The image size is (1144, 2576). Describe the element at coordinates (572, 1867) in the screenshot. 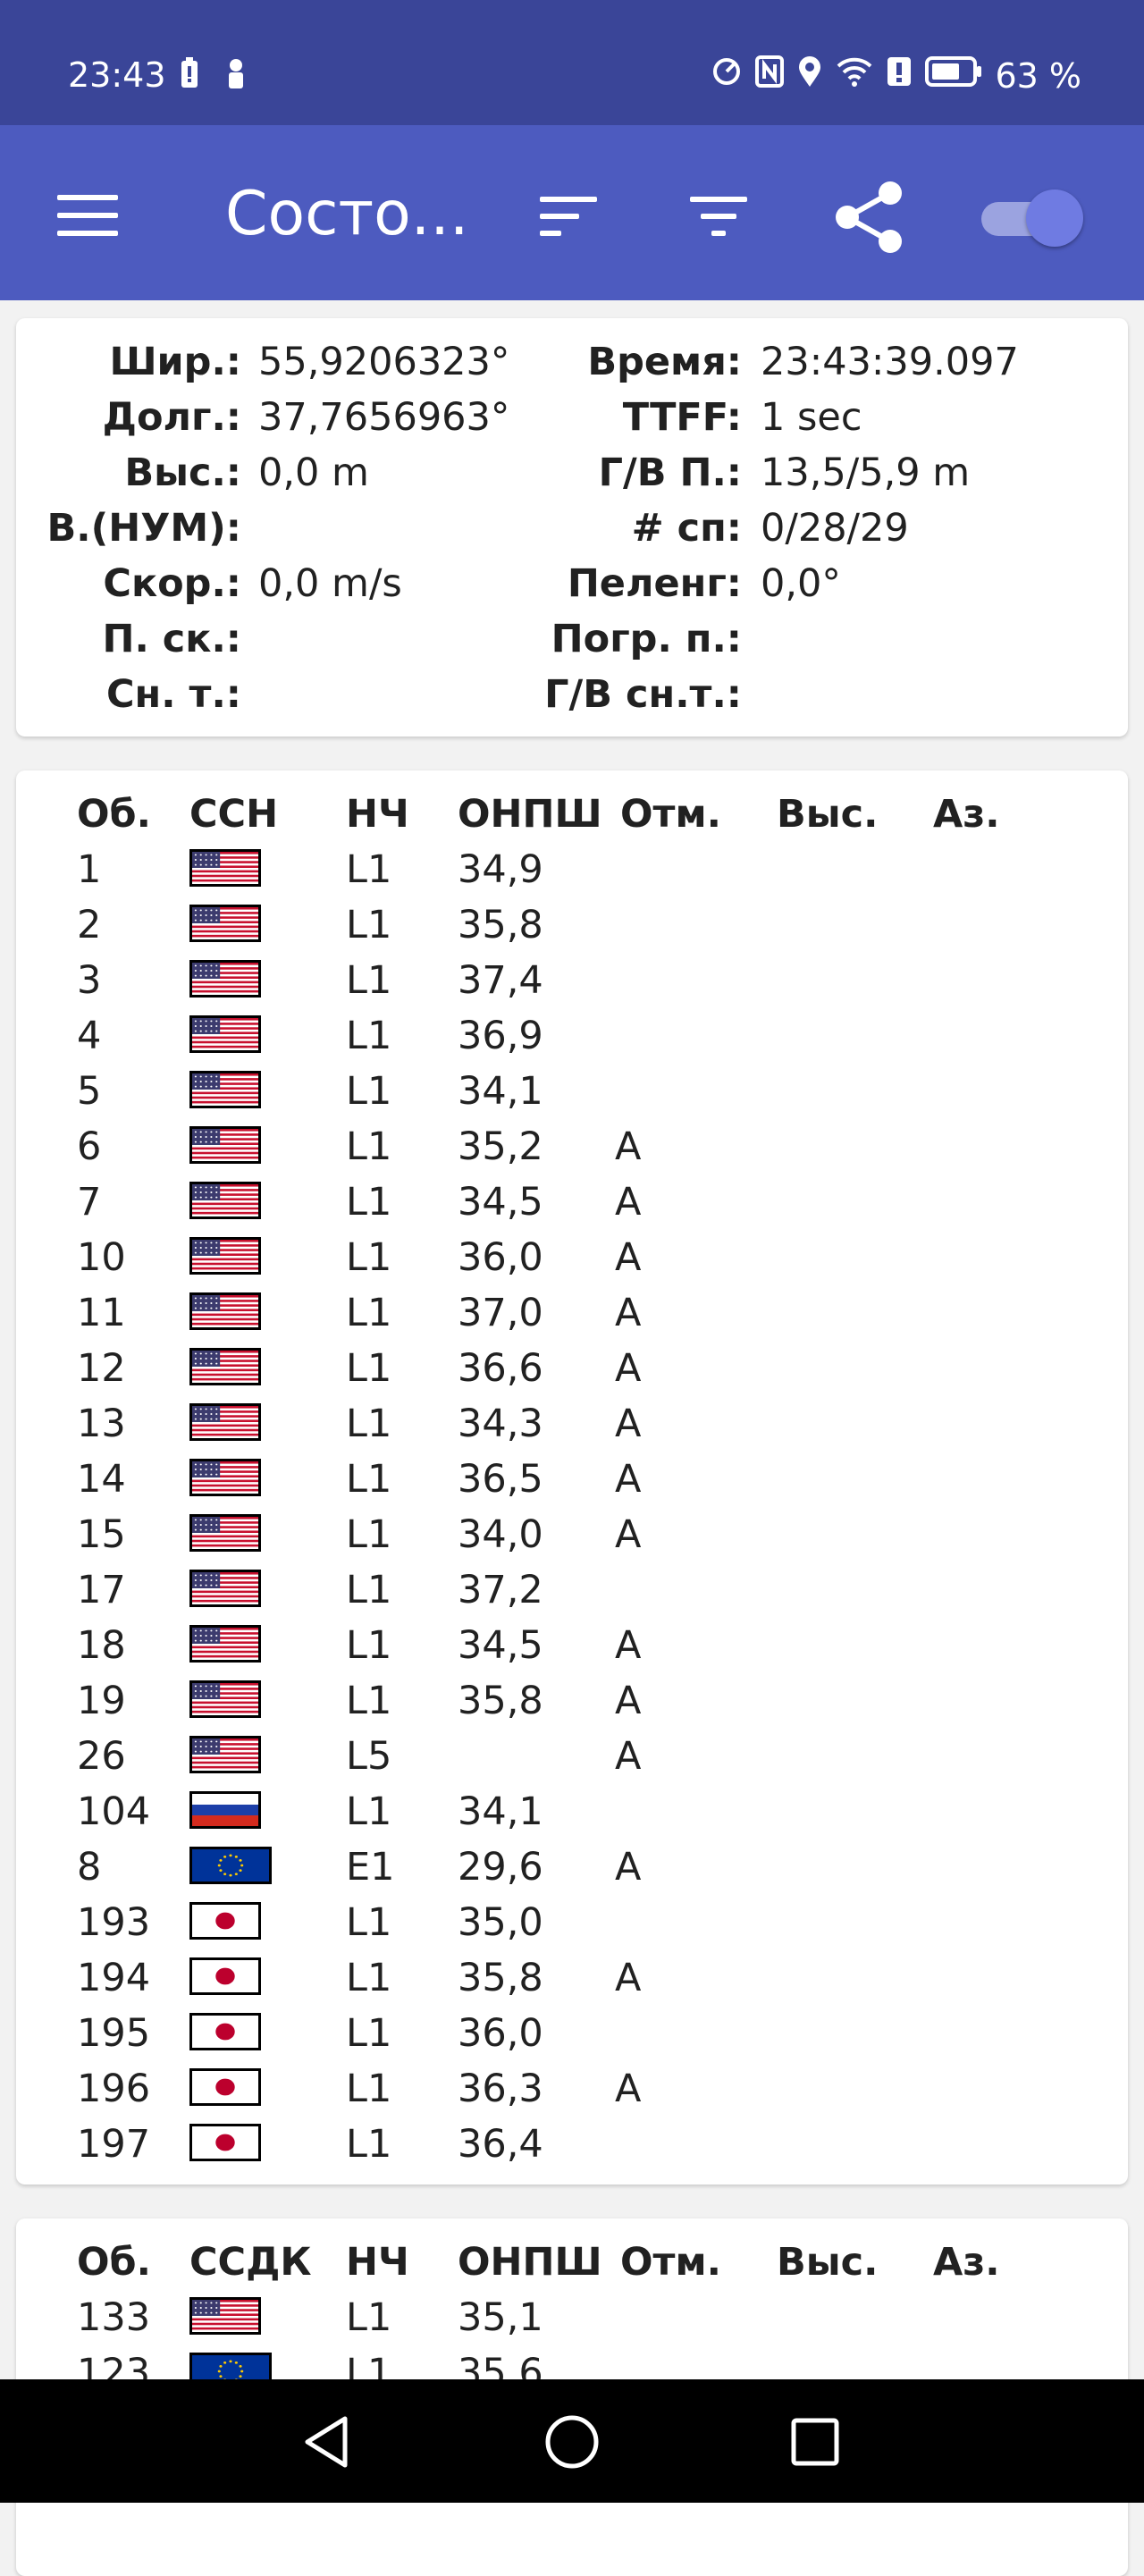

I see `satellite-row: 8 E1 29,6 A` at that location.